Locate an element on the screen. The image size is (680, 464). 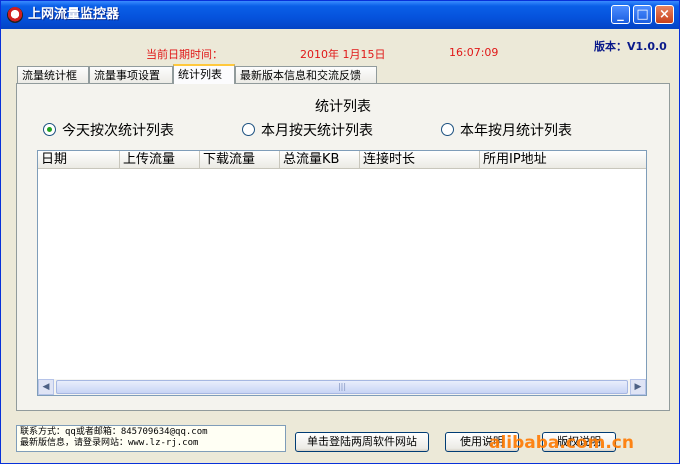
column-header-total: 总流量KB is located at coordinates (319, 160).